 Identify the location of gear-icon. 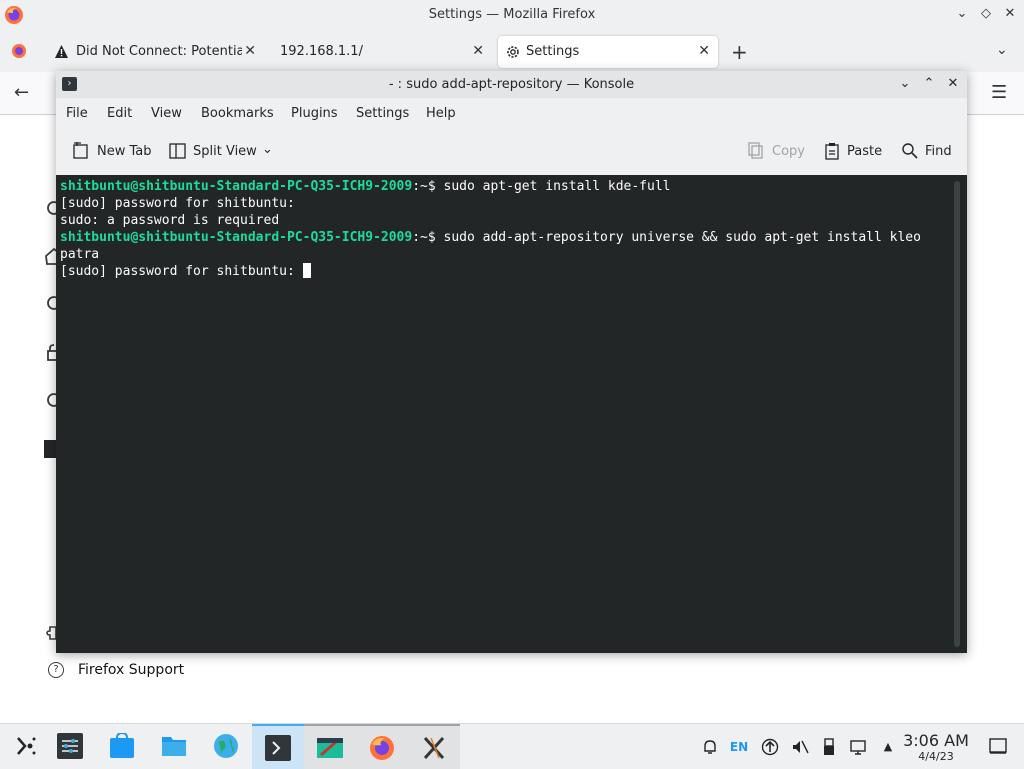
(513, 52).